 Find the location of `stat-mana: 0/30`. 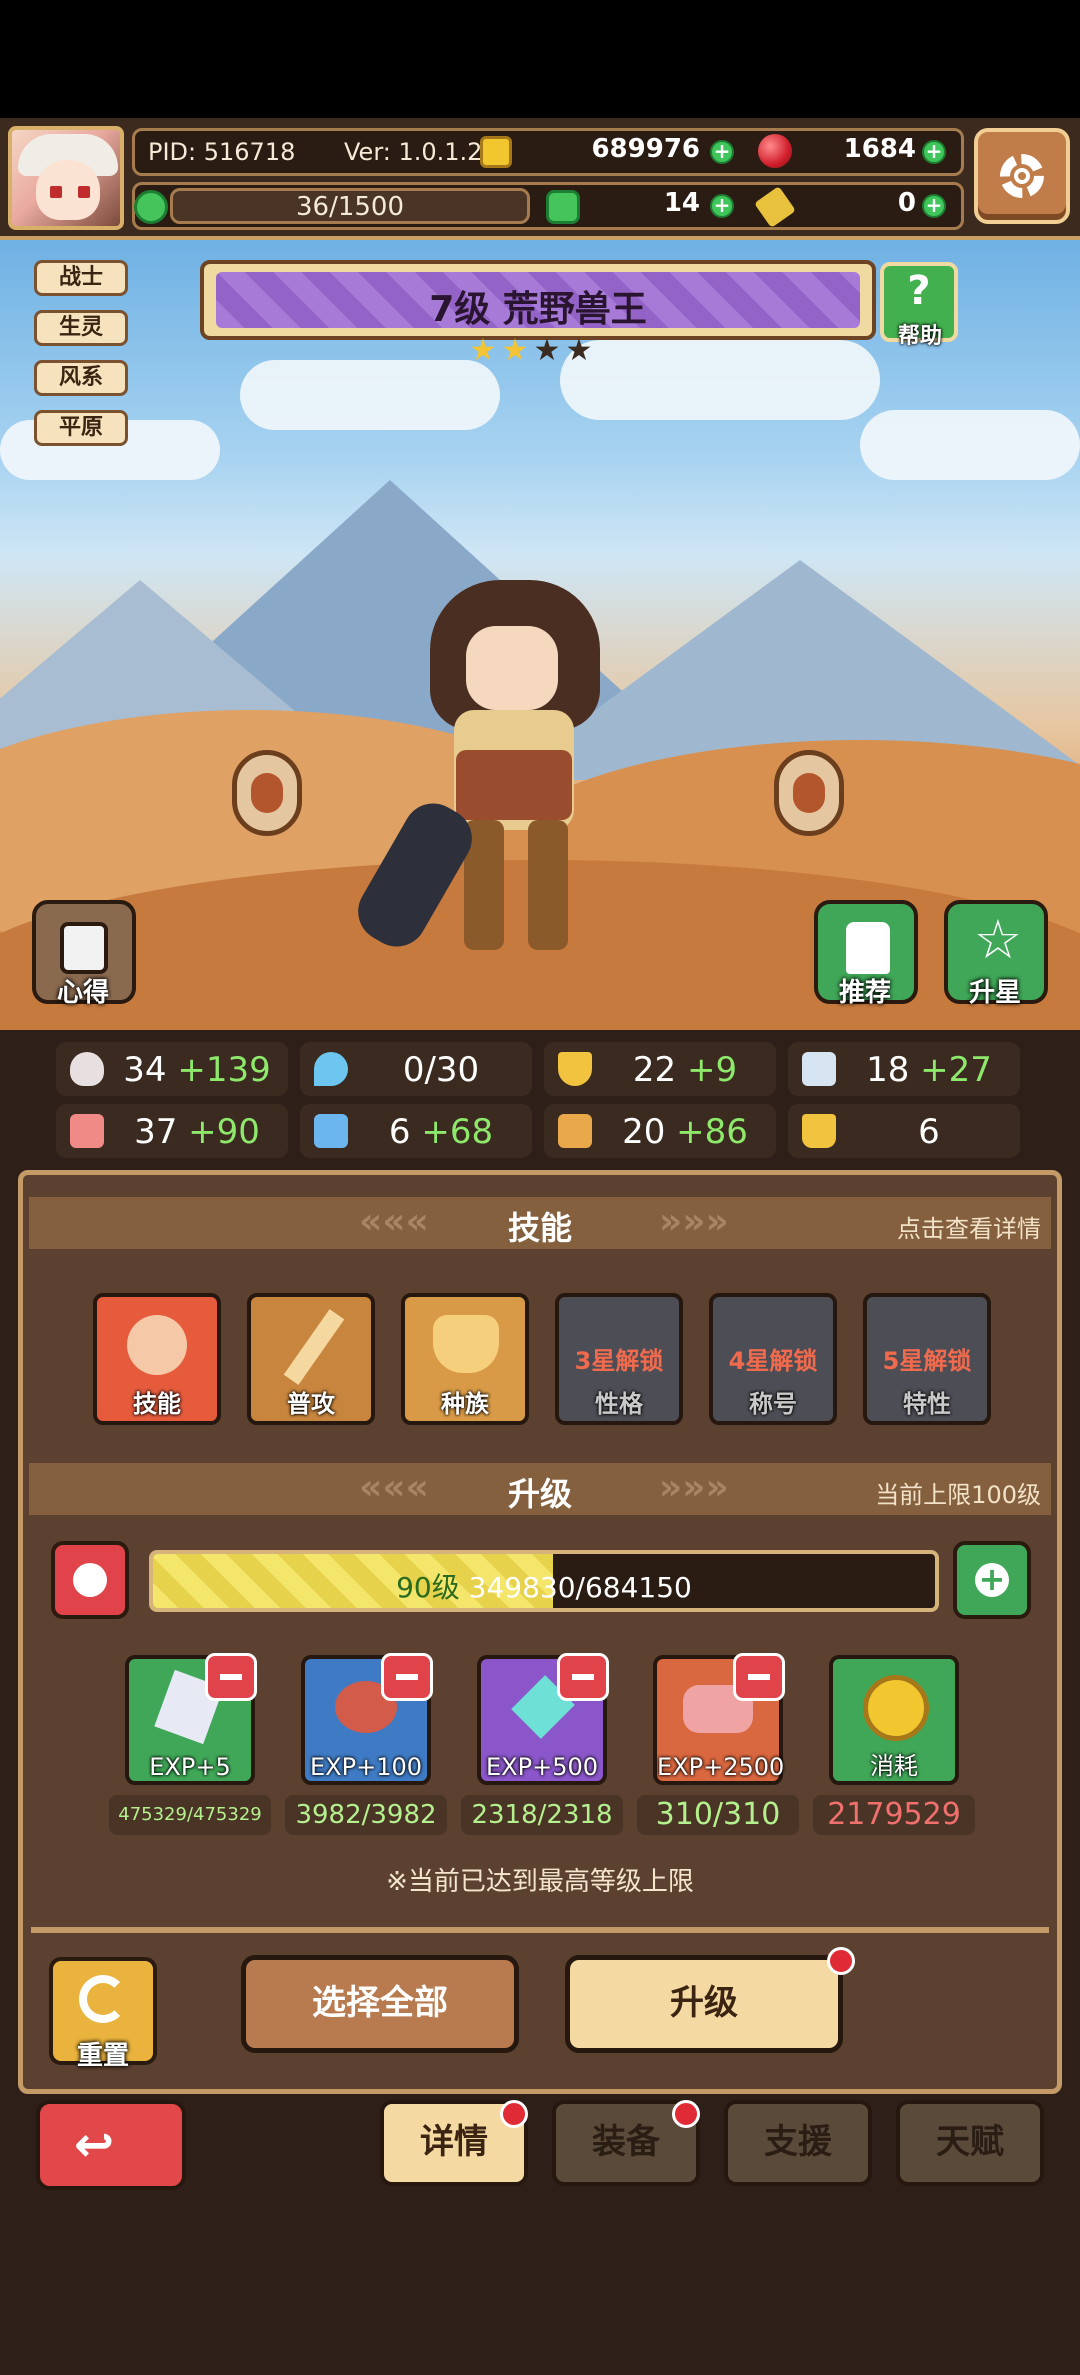

stat-mana: 0/30 is located at coordinates (416, 1069).